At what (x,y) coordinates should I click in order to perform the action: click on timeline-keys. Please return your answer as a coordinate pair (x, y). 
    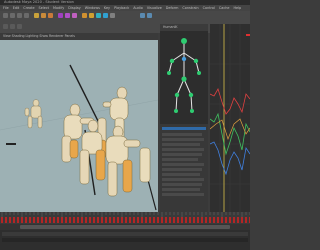
    Looking at the image, I should click on (125, 217).